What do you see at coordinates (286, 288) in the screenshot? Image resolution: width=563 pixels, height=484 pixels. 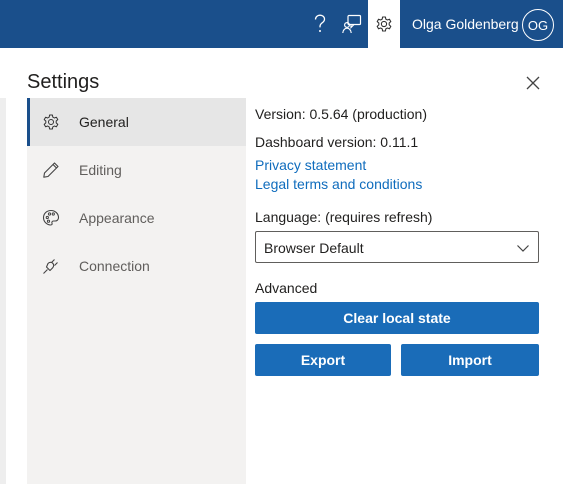 I see `advanced-label: Advanced` at bounding box center [286, 288].